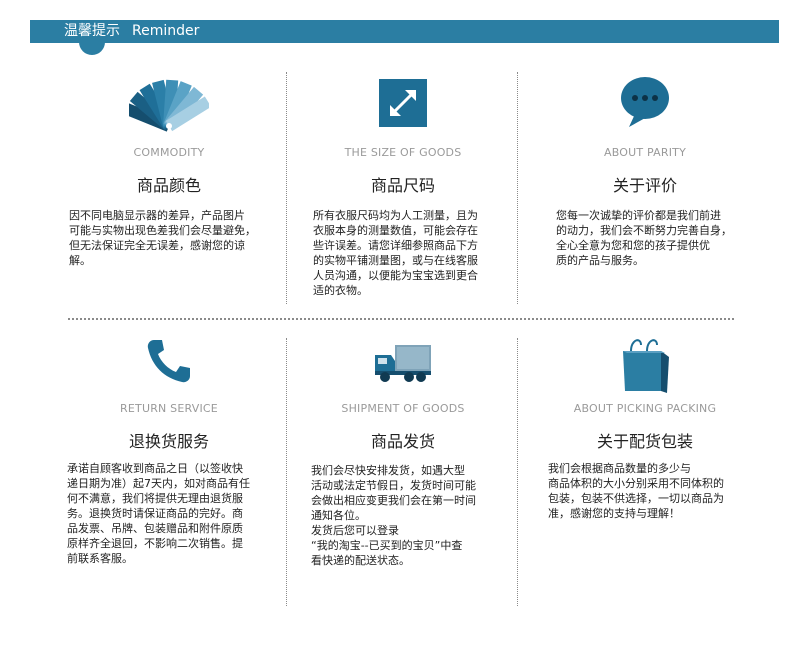 Image resolution: width=790 pixels, height=648 pixels. Describe the element at coordinates (401, 319) in the screenshot. I see `divider-horizontal` at that location.